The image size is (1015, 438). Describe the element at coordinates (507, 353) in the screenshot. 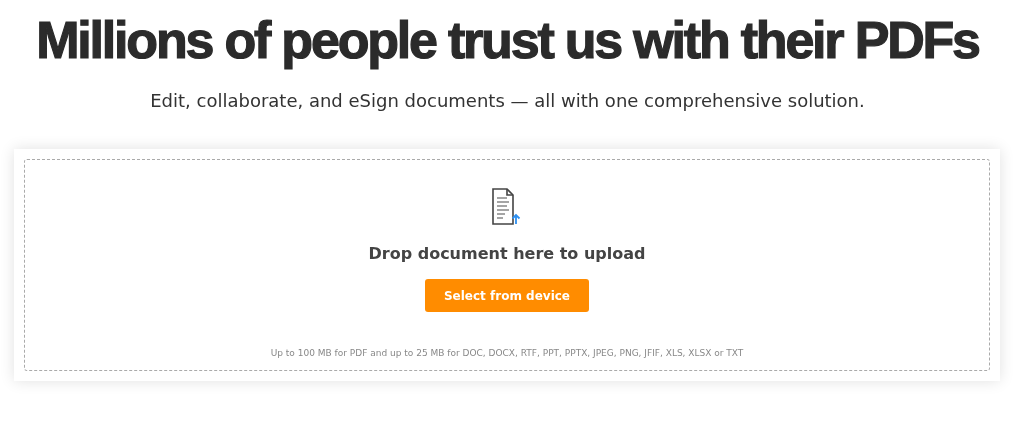

I see `file-limits-note: Up to 100 MB for PDF and up to 25 MB for DOC, DOCX, RTF, PPT, PPTX, JPEG, PNG, JFIF, XLS, XLSX or TXT` at that location.